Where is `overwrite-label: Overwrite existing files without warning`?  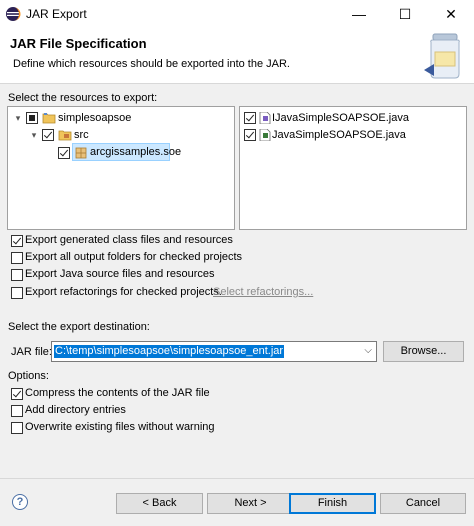 overwrite-label: Overwrite existing files without warning is located at coordinates (120, 427).